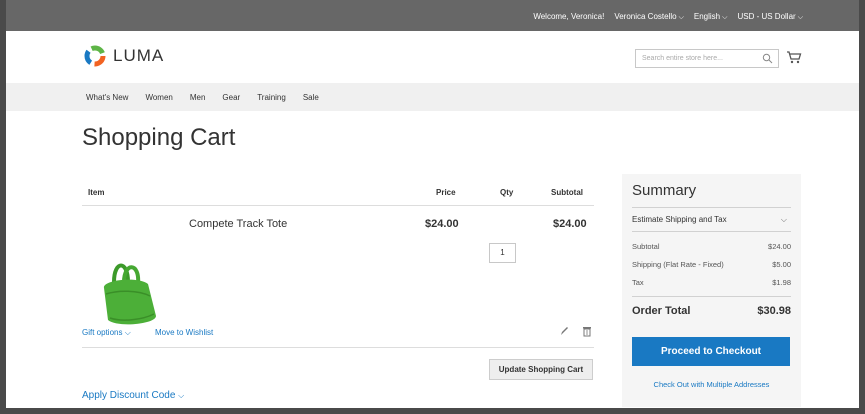 The image size is (865, 414). I want to click on cart-icon, so click(794, 57).